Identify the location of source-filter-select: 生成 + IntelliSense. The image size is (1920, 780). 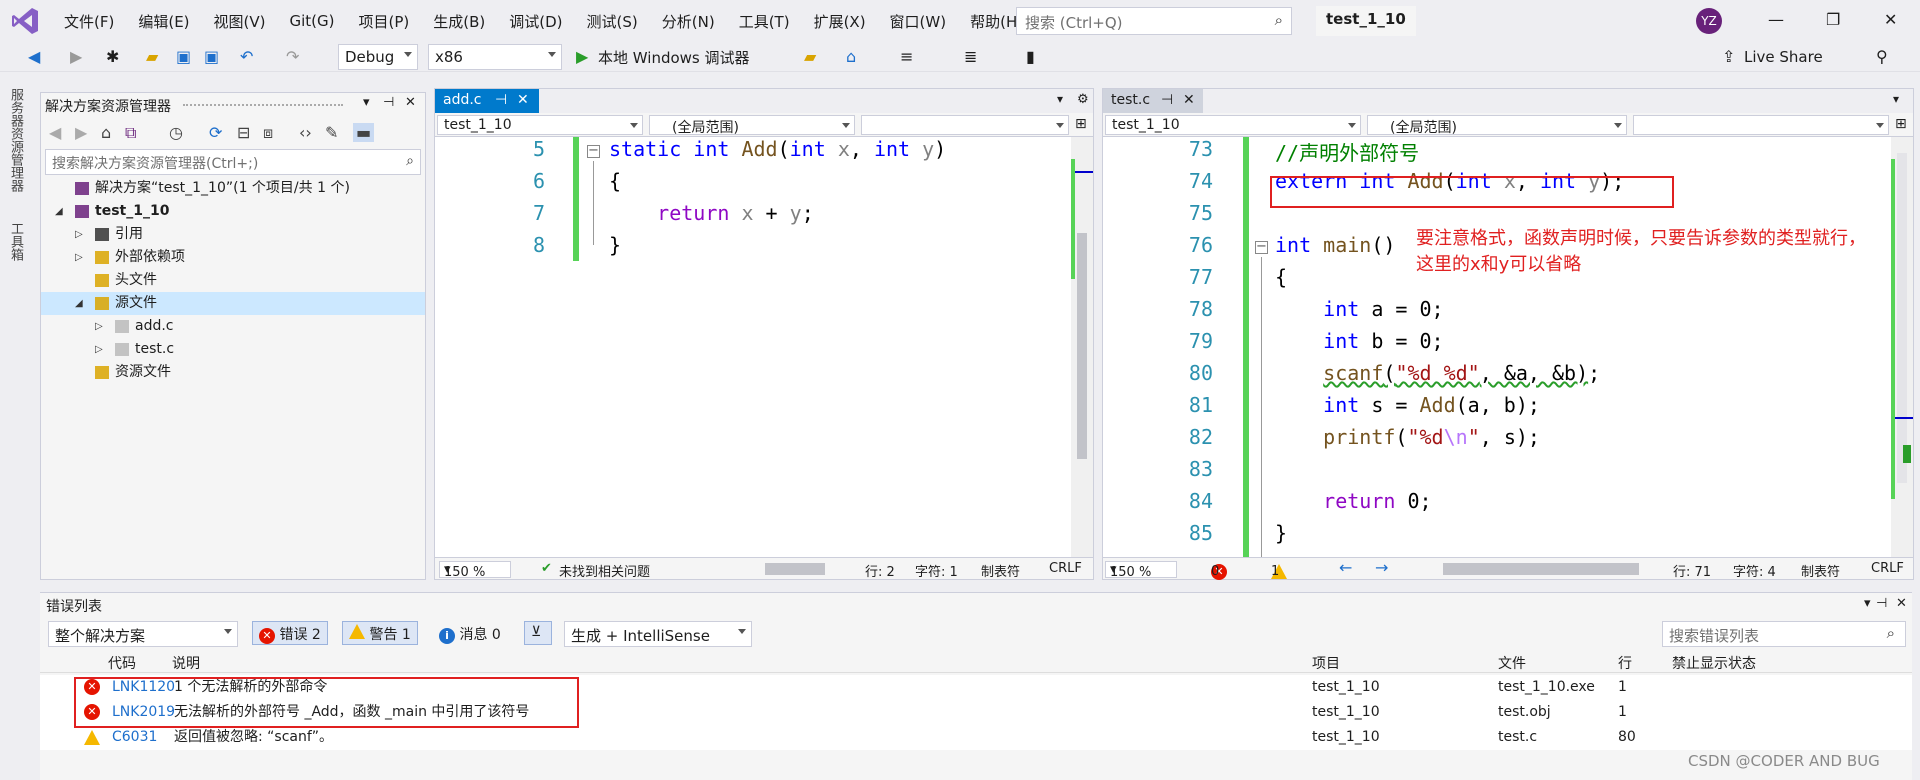
(658, 634).